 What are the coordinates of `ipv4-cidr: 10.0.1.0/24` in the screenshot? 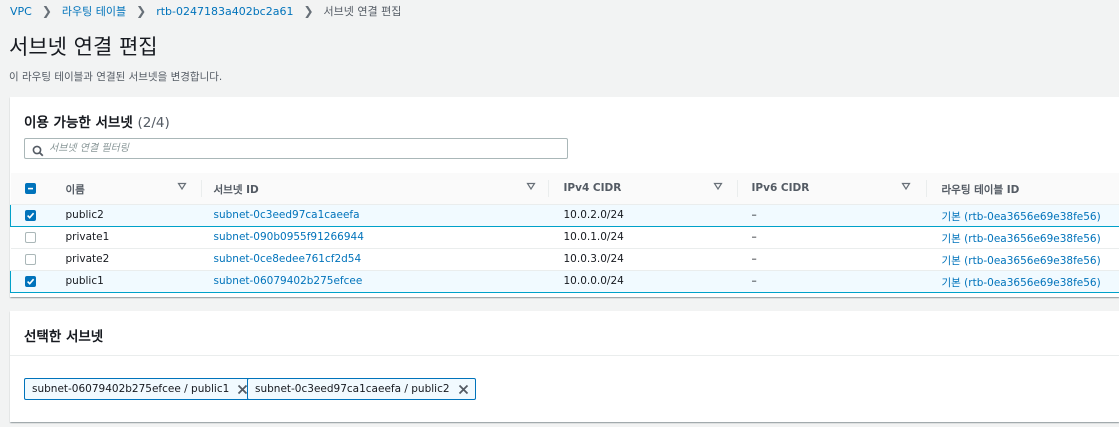 It's located at (593, 237).